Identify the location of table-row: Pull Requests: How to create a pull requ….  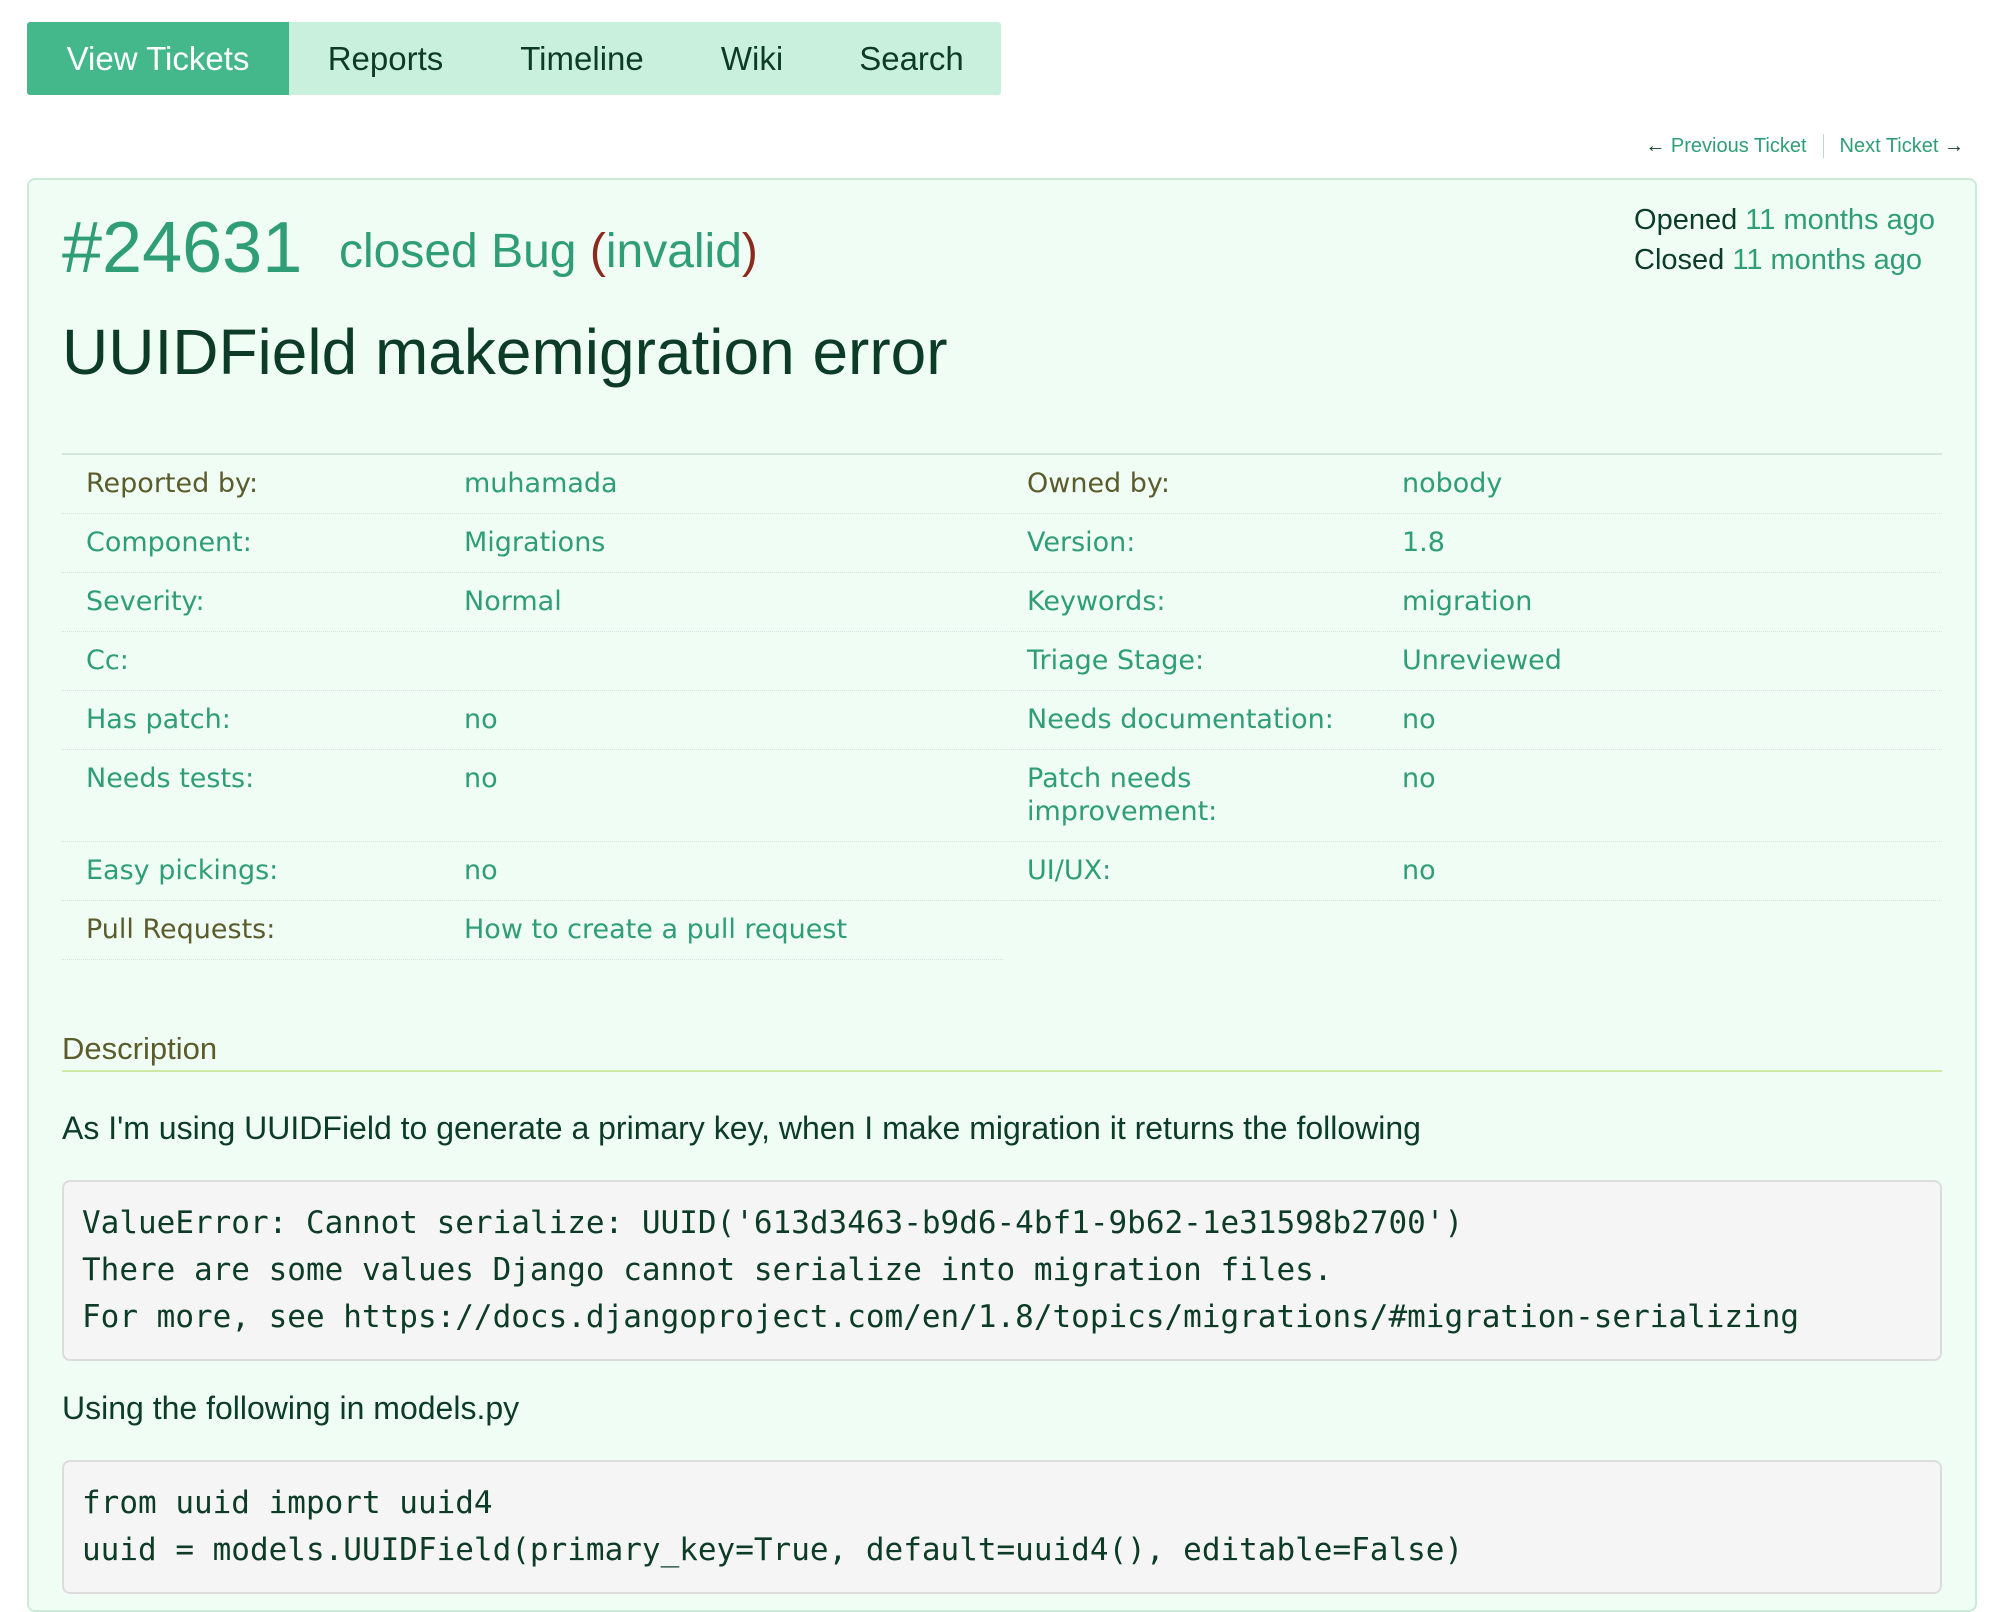
(1002, 930).